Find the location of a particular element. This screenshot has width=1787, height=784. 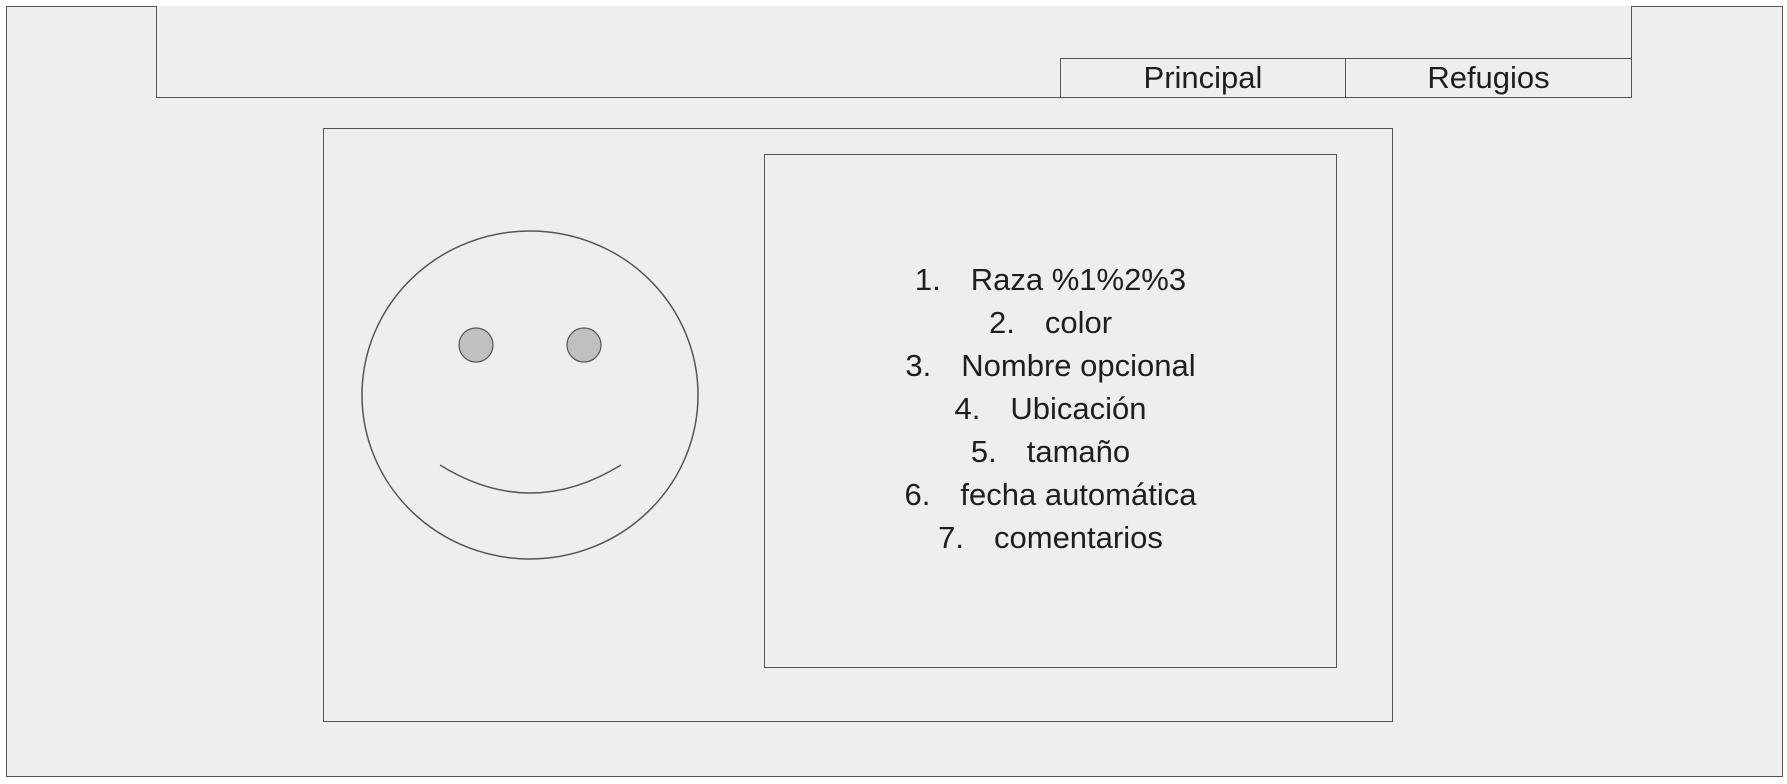

list-item-number: 4. is located at coordinates (967, 408).